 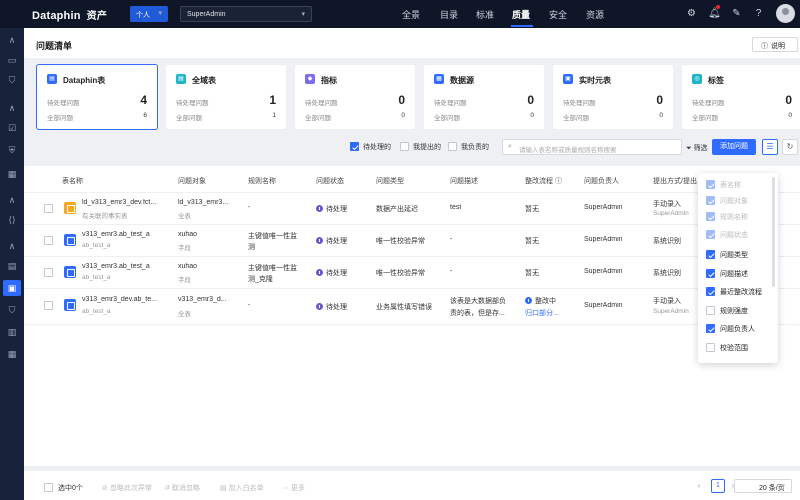 What do you see at coordinates (149, 14) in the screenshot?
I see `mode-select: 个人 ▾` at bounding box center [149, 14].